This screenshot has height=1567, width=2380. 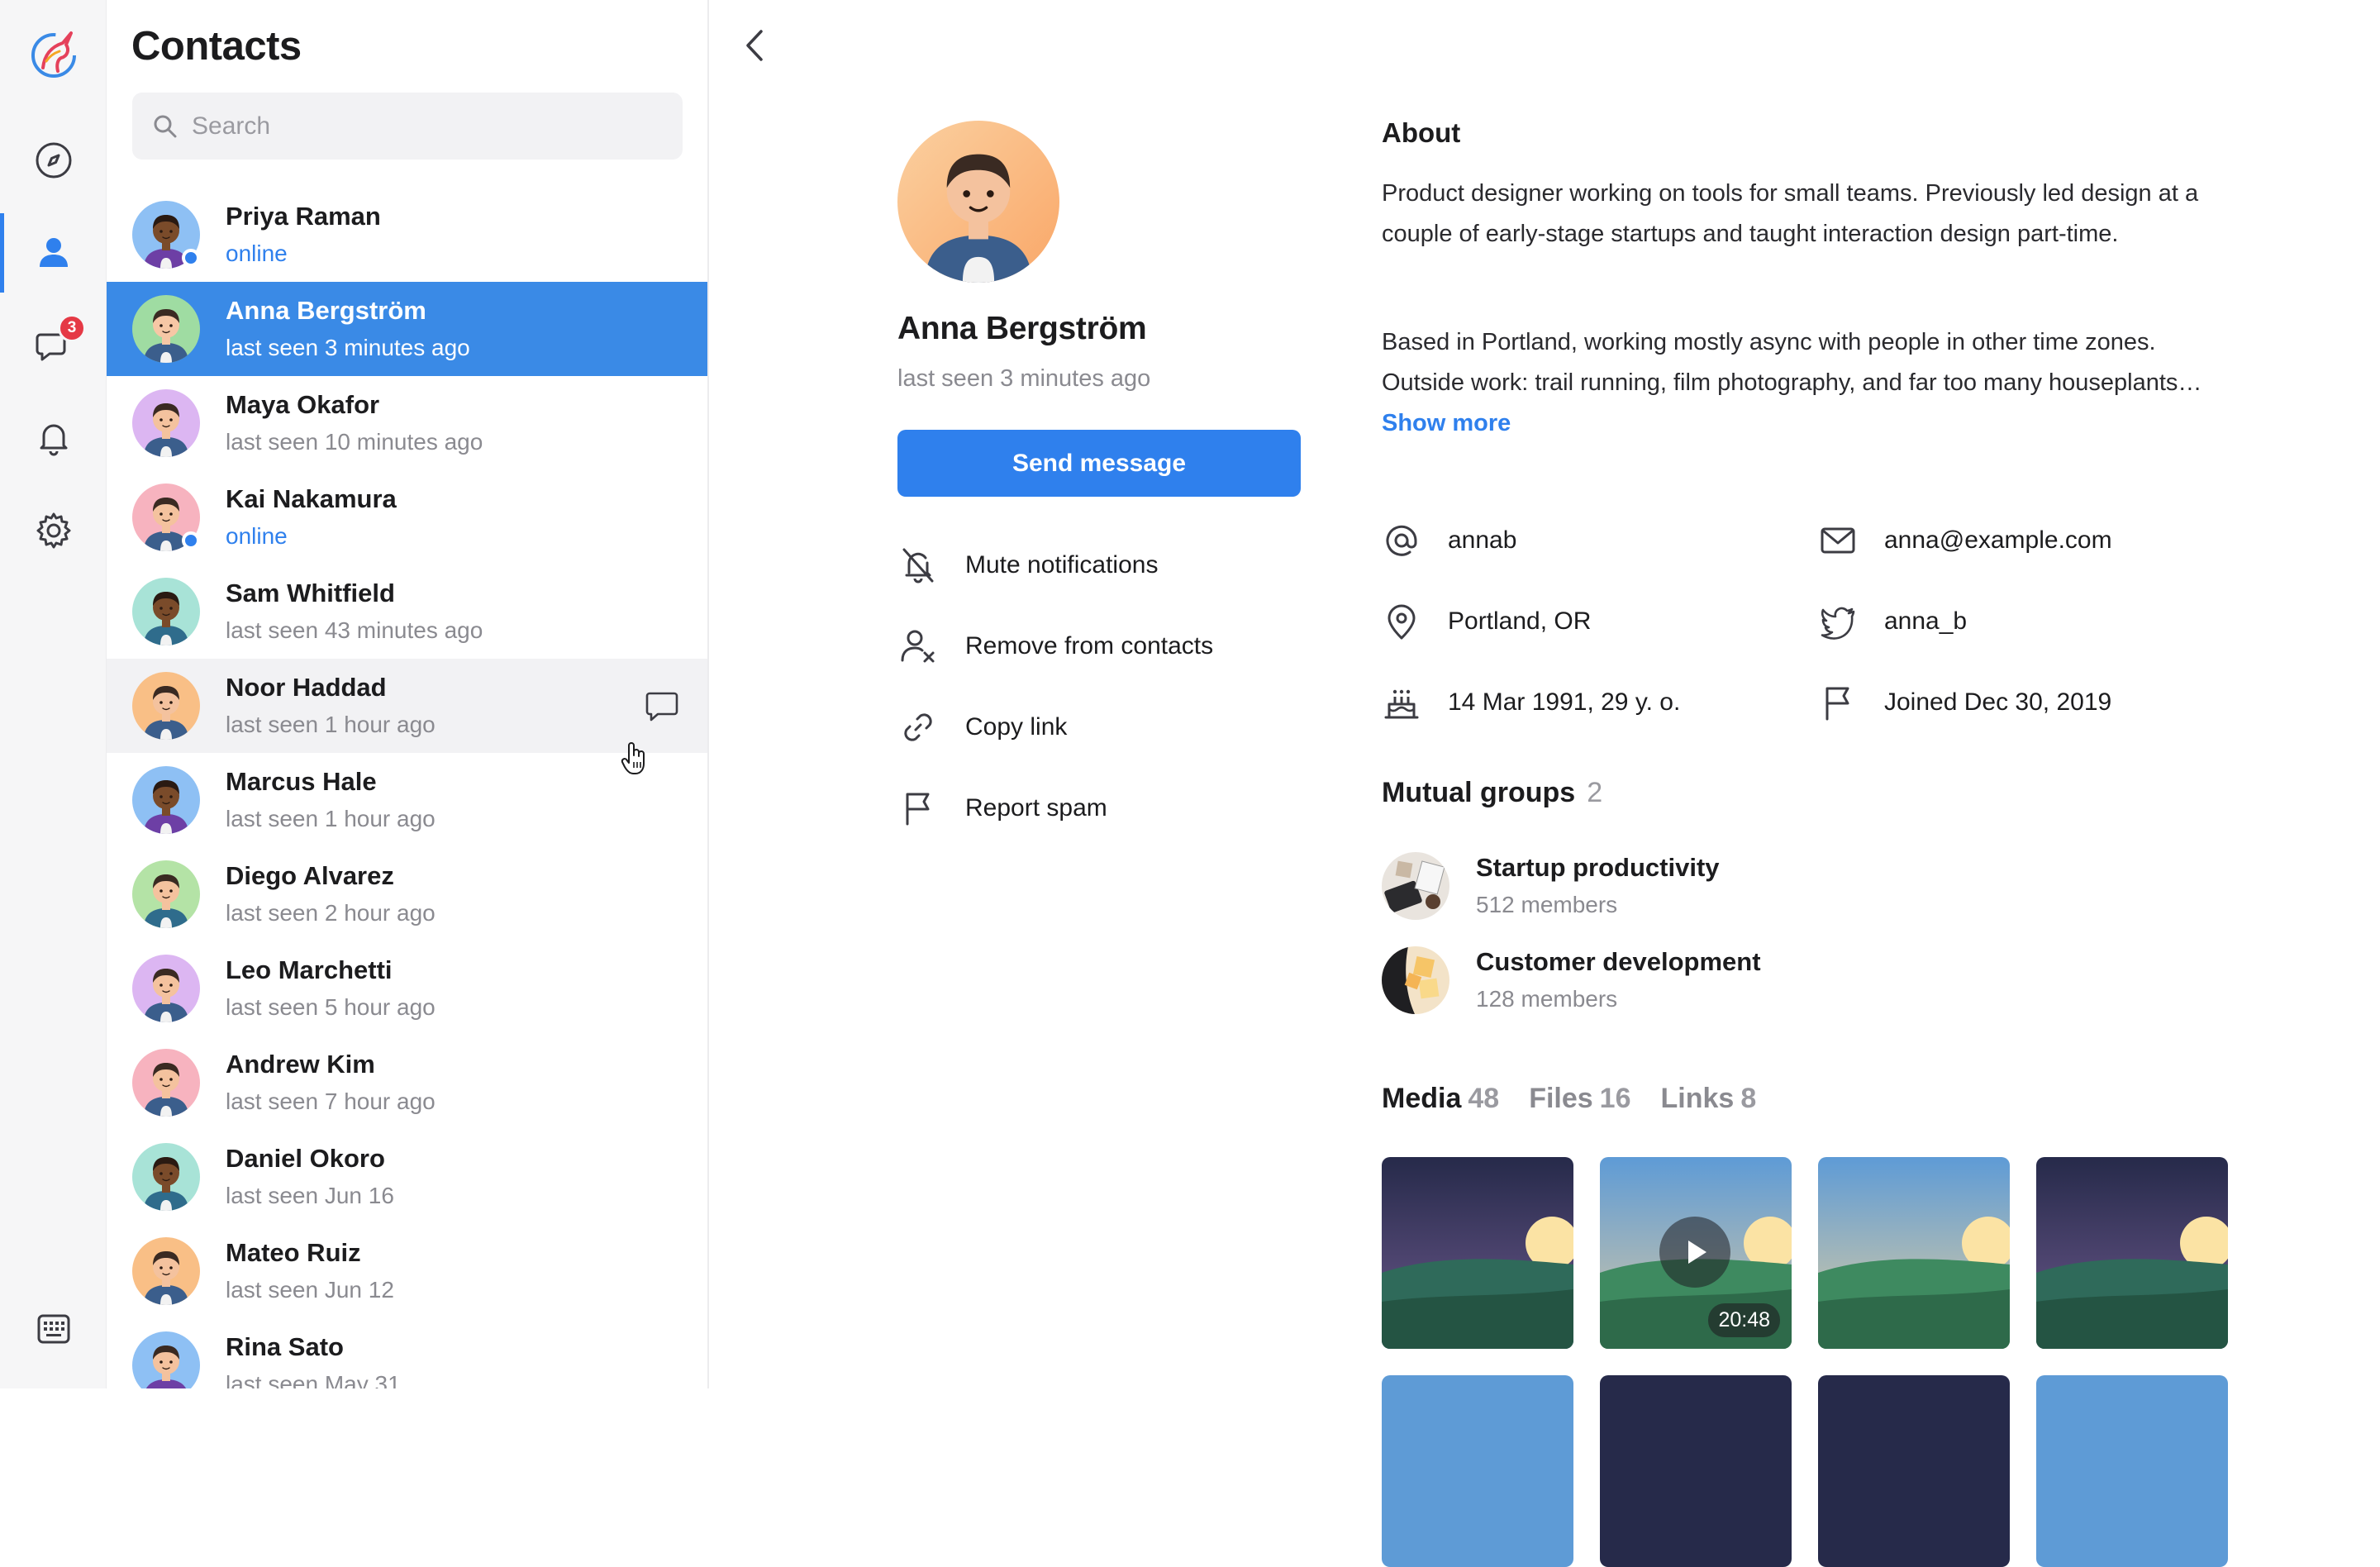 I want to click on tab-links: Links 8, so click(x=1709, y=1099).